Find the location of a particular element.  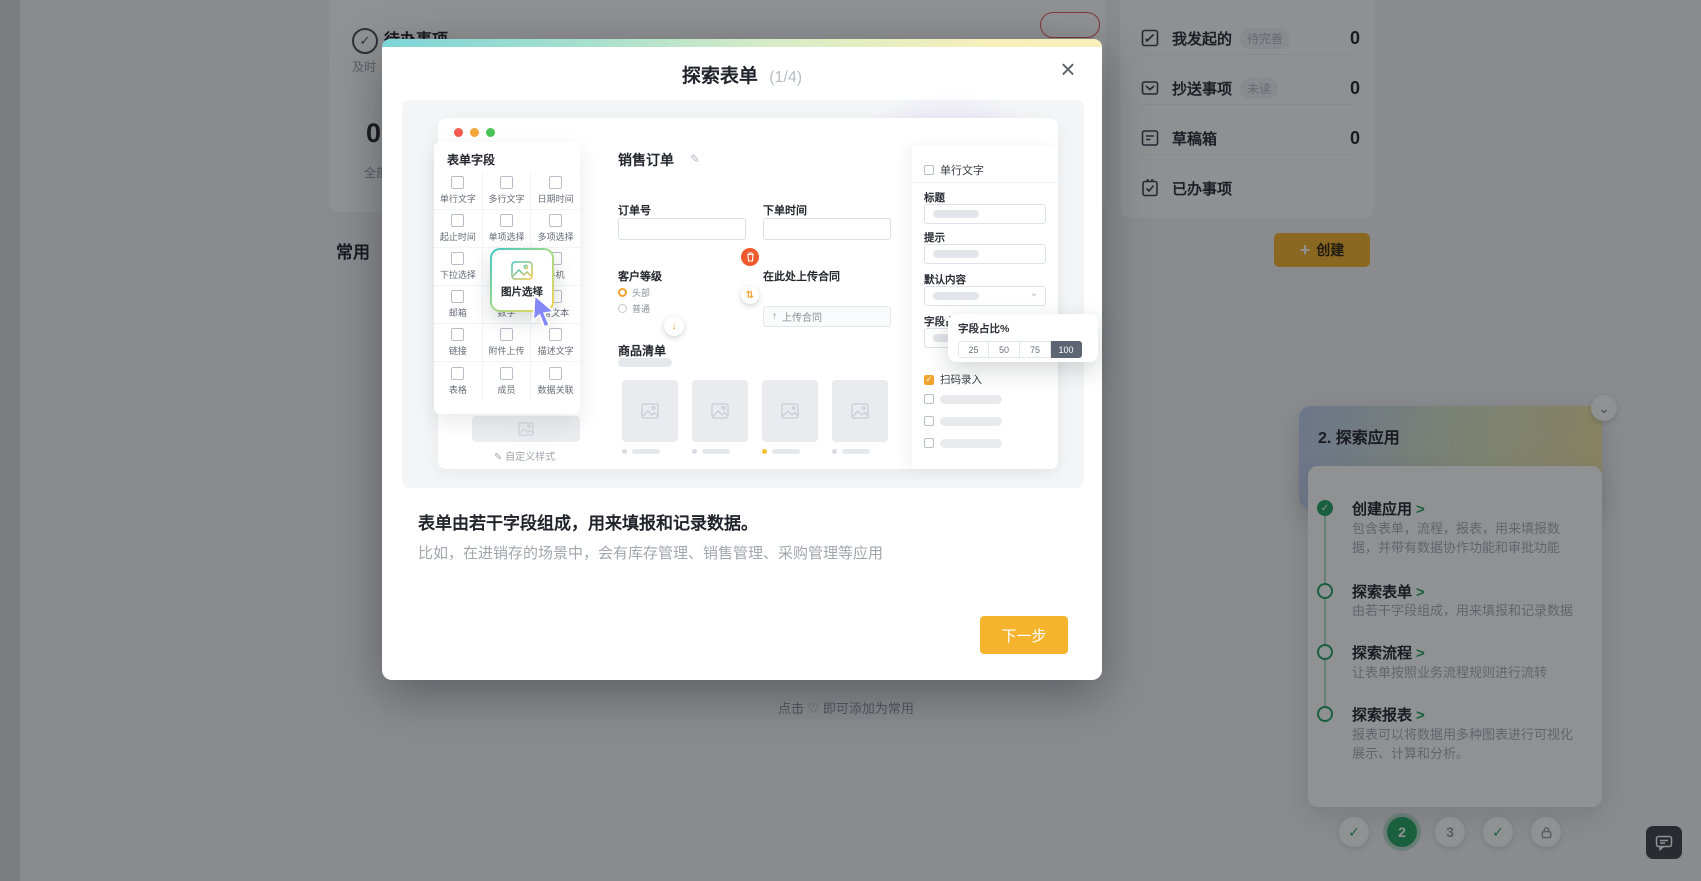

pencil-icon: ✎ is located at coordinates (498, 457).